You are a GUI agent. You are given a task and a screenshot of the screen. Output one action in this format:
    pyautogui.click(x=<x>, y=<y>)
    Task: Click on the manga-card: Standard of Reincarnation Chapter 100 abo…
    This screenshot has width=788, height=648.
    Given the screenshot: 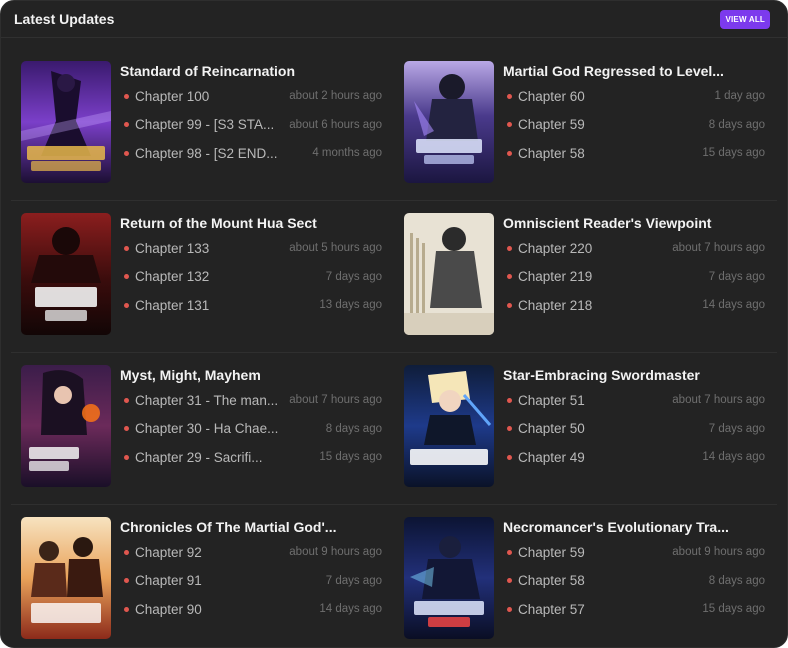 What is the action you would take?
    pyautogui.click(x=202, y=125)
    